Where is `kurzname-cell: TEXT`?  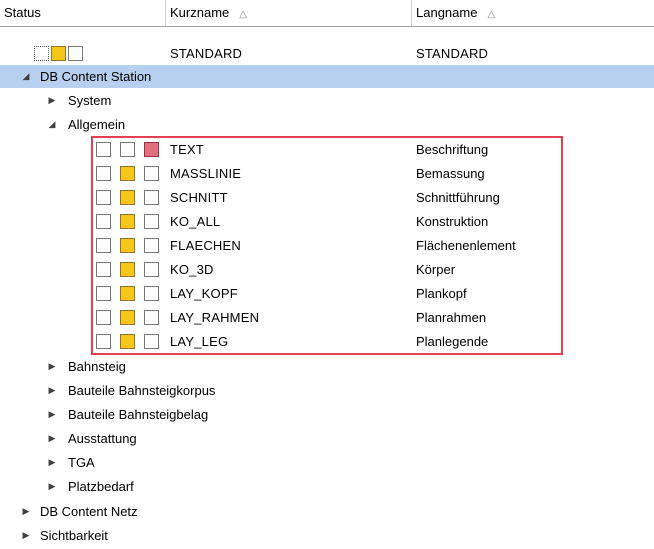
kurzname-cell: TEXT is located at coordinates (187, 149).